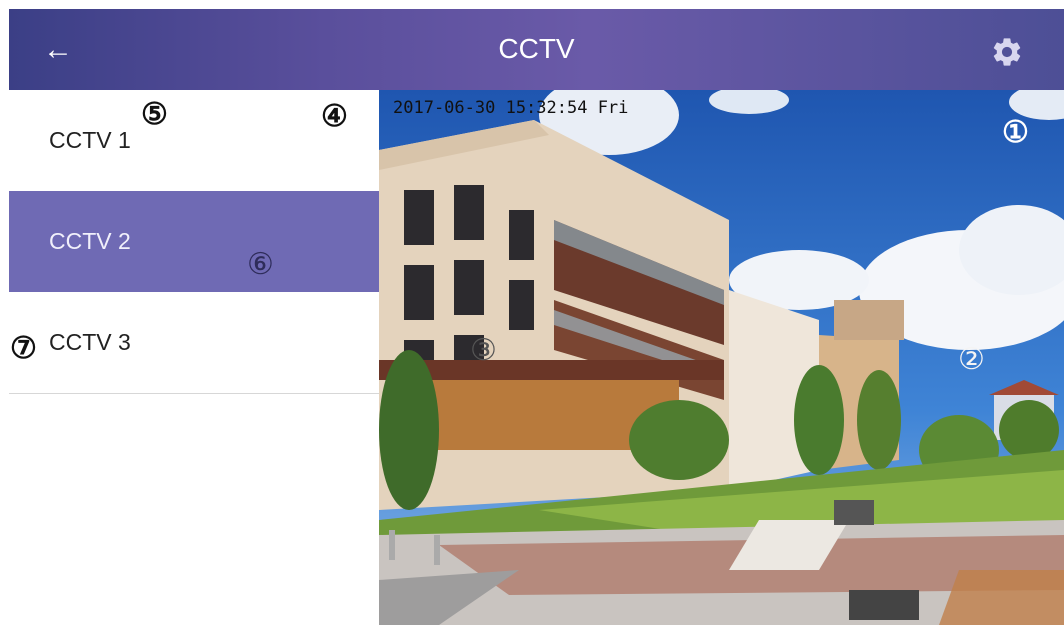 The height and width of the screenshot is (625, 1064). I want to click on camera-label: CCTV 1, so click(90, 140).